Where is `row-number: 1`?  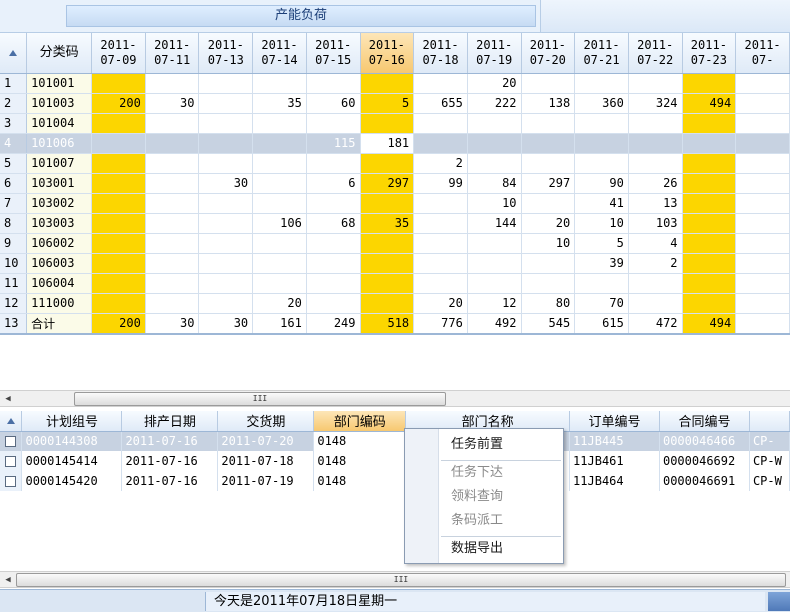 row-number: 1 is located at coordinates (14, 83).